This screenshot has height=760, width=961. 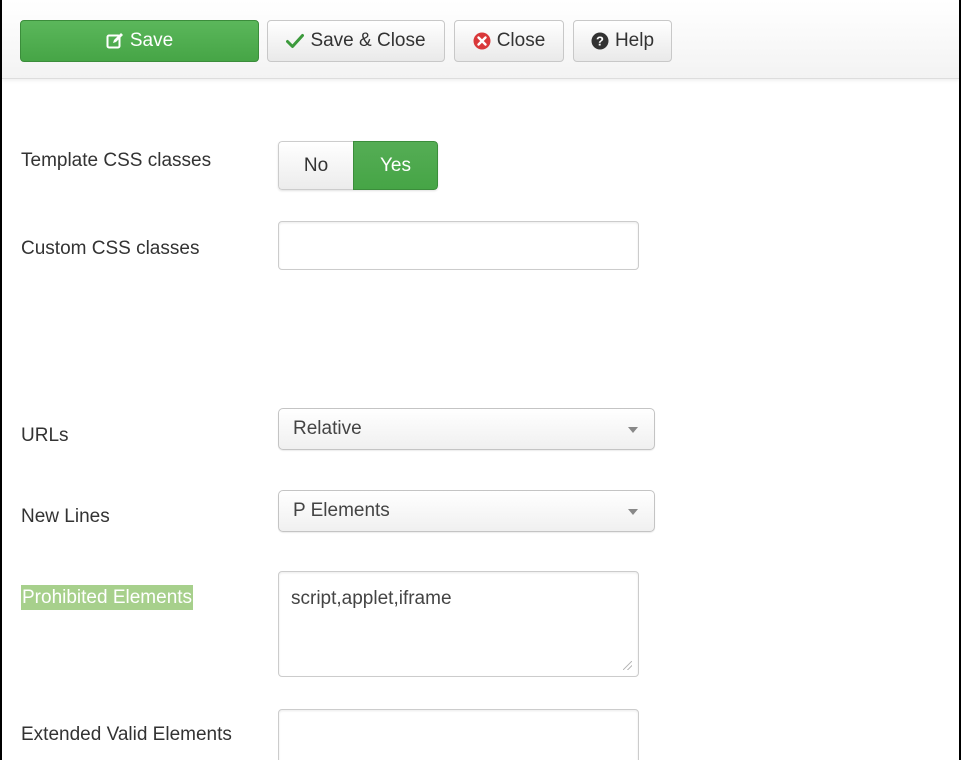 I want to click on template-css-toggle: No Yes, so click(x=358, y=165).